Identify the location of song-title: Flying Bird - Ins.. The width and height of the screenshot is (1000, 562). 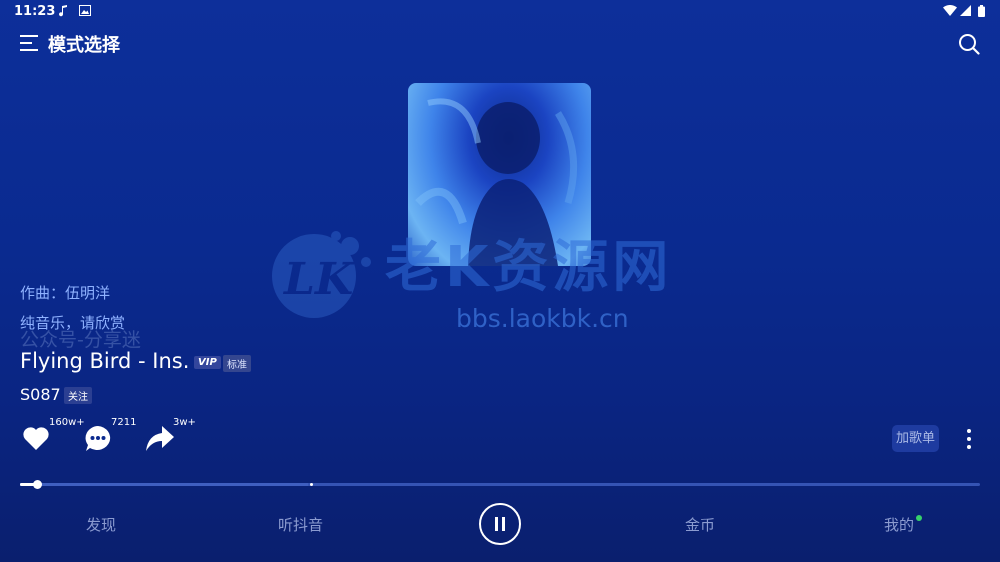
(105, 361).